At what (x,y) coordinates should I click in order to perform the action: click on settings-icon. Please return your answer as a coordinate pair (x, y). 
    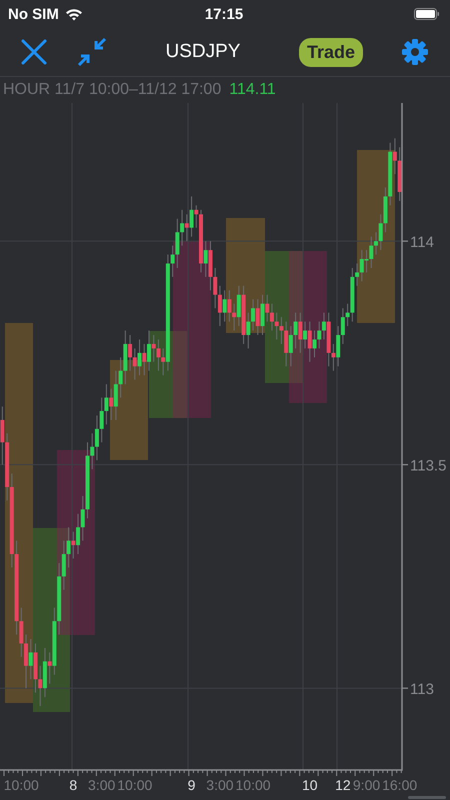
    Looking at the image, I should click on (415, 52).